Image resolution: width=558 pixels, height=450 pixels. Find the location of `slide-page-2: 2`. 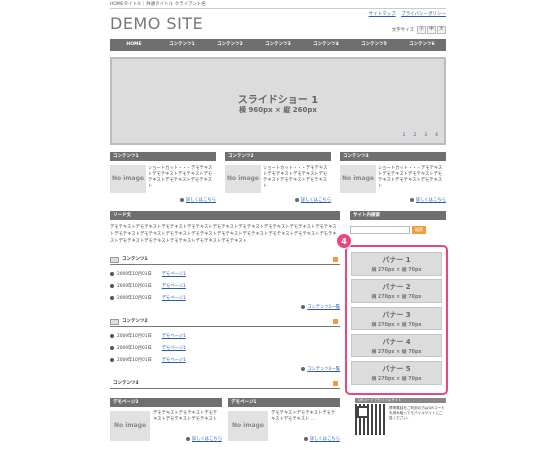

slide-page-2: 2 is located at coordinates (414, 135).